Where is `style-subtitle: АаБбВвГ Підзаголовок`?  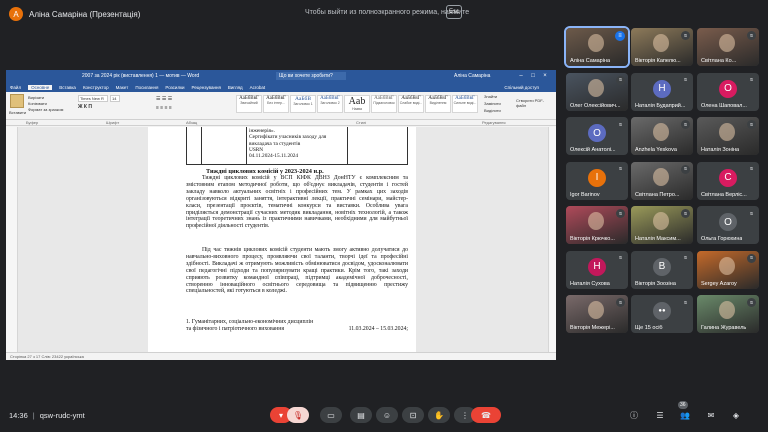 style-subtitle: АаБбВвГ Підзаголовок is located at coordinates (384, 104).